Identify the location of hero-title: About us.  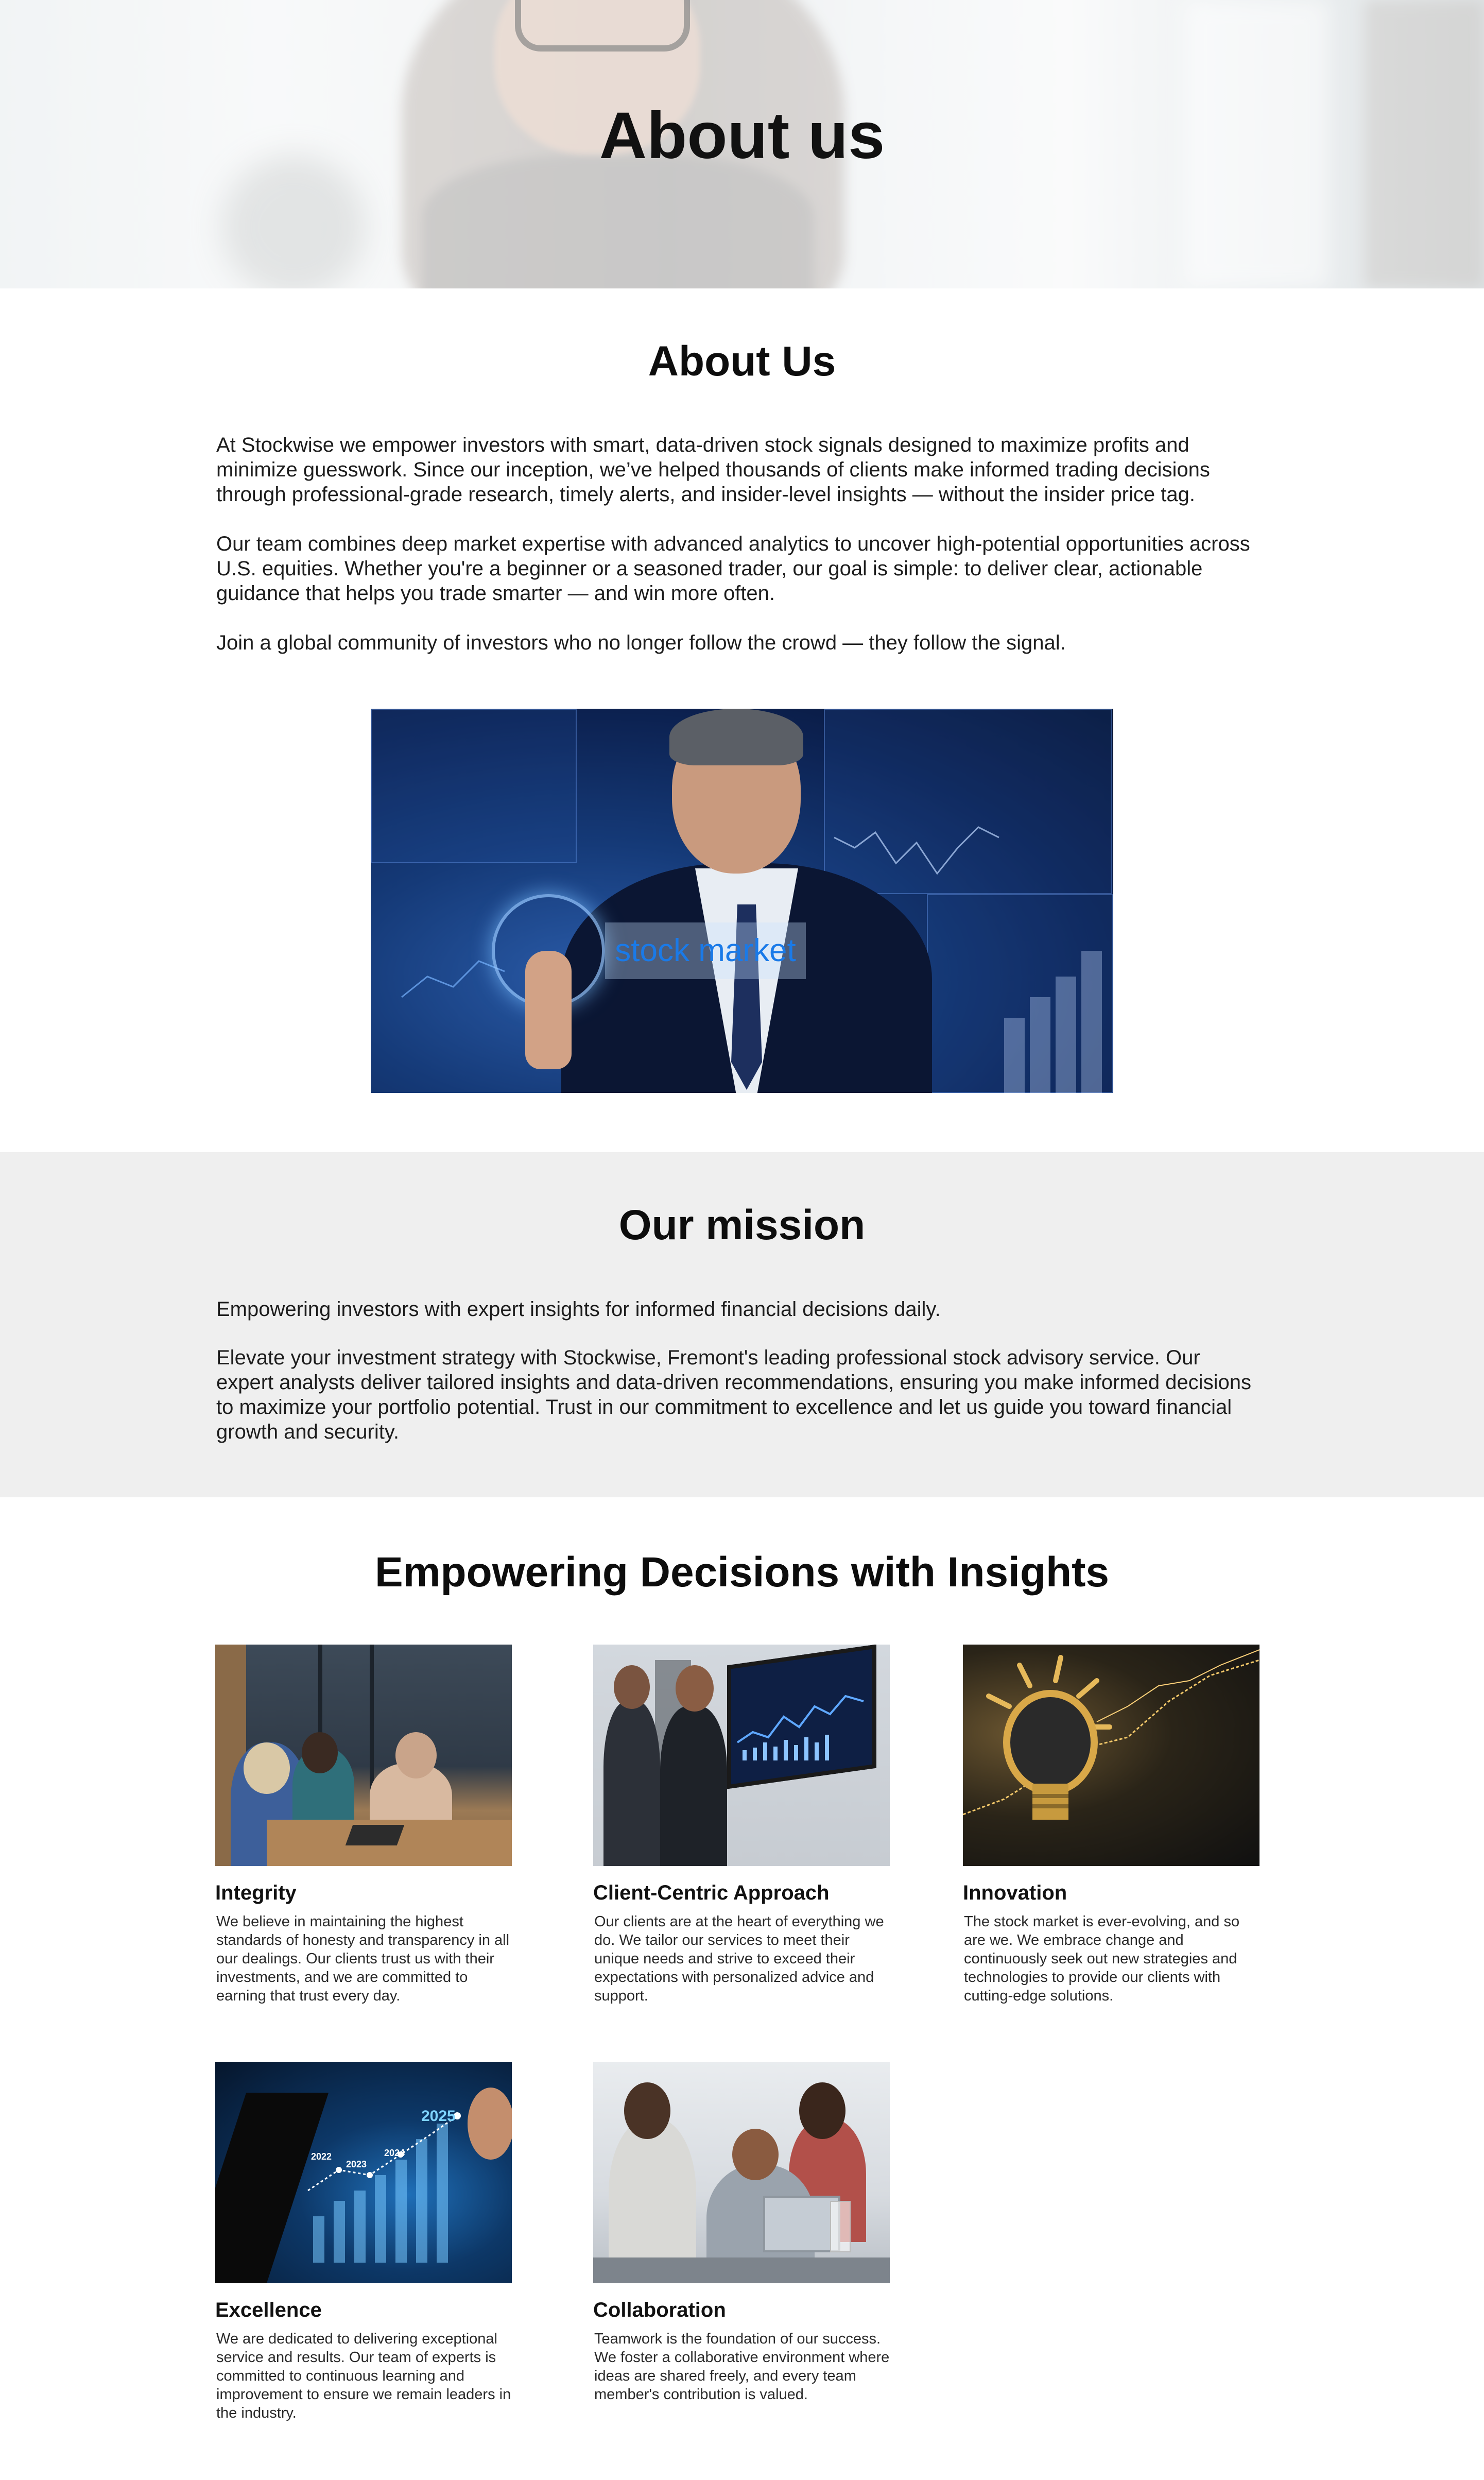
(742, 136).